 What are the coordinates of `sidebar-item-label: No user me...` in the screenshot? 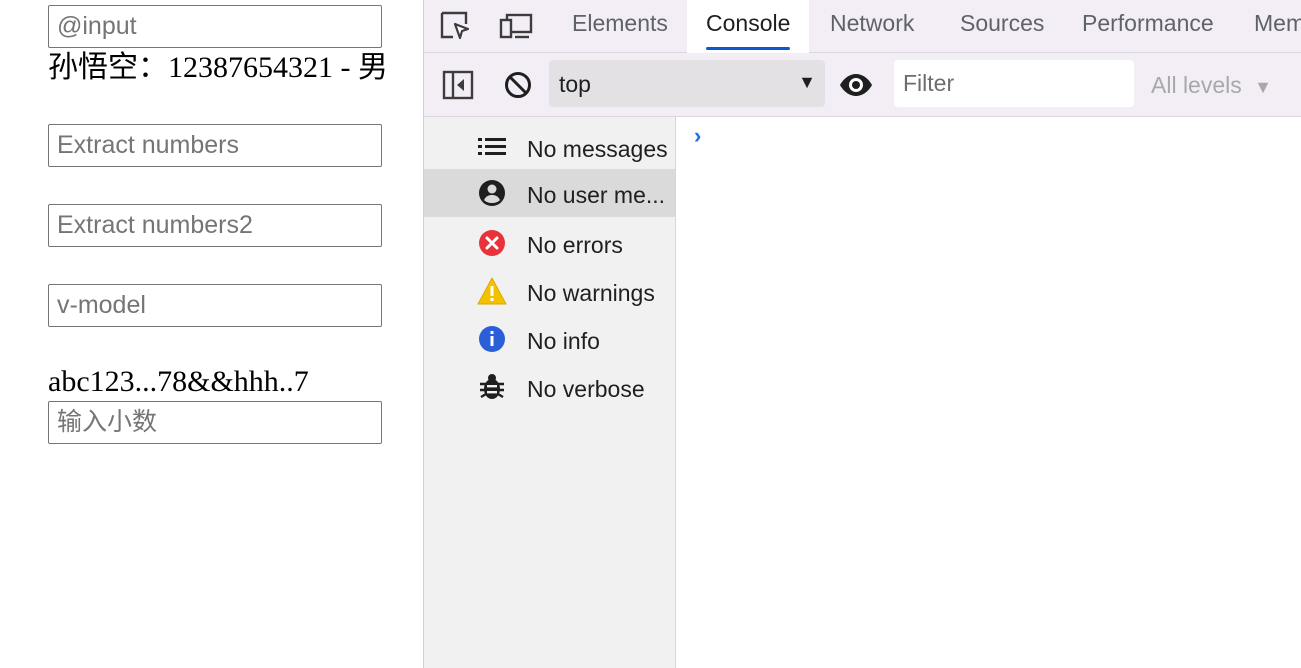 It's located at (596, 195).